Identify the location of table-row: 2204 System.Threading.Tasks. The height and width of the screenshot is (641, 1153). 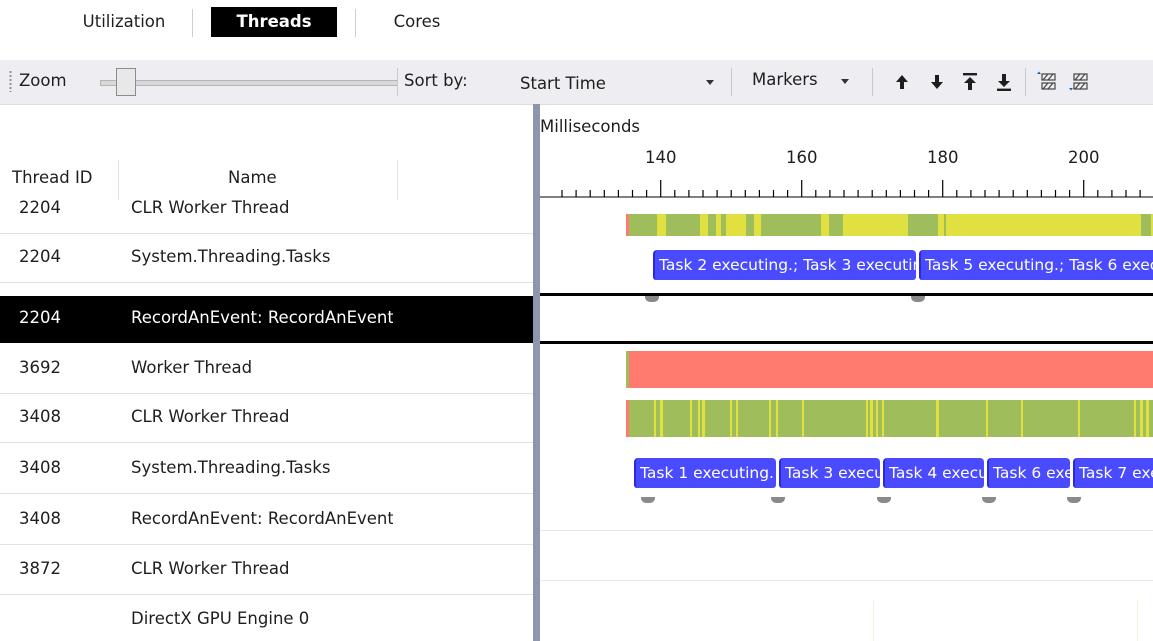
(266, 258).